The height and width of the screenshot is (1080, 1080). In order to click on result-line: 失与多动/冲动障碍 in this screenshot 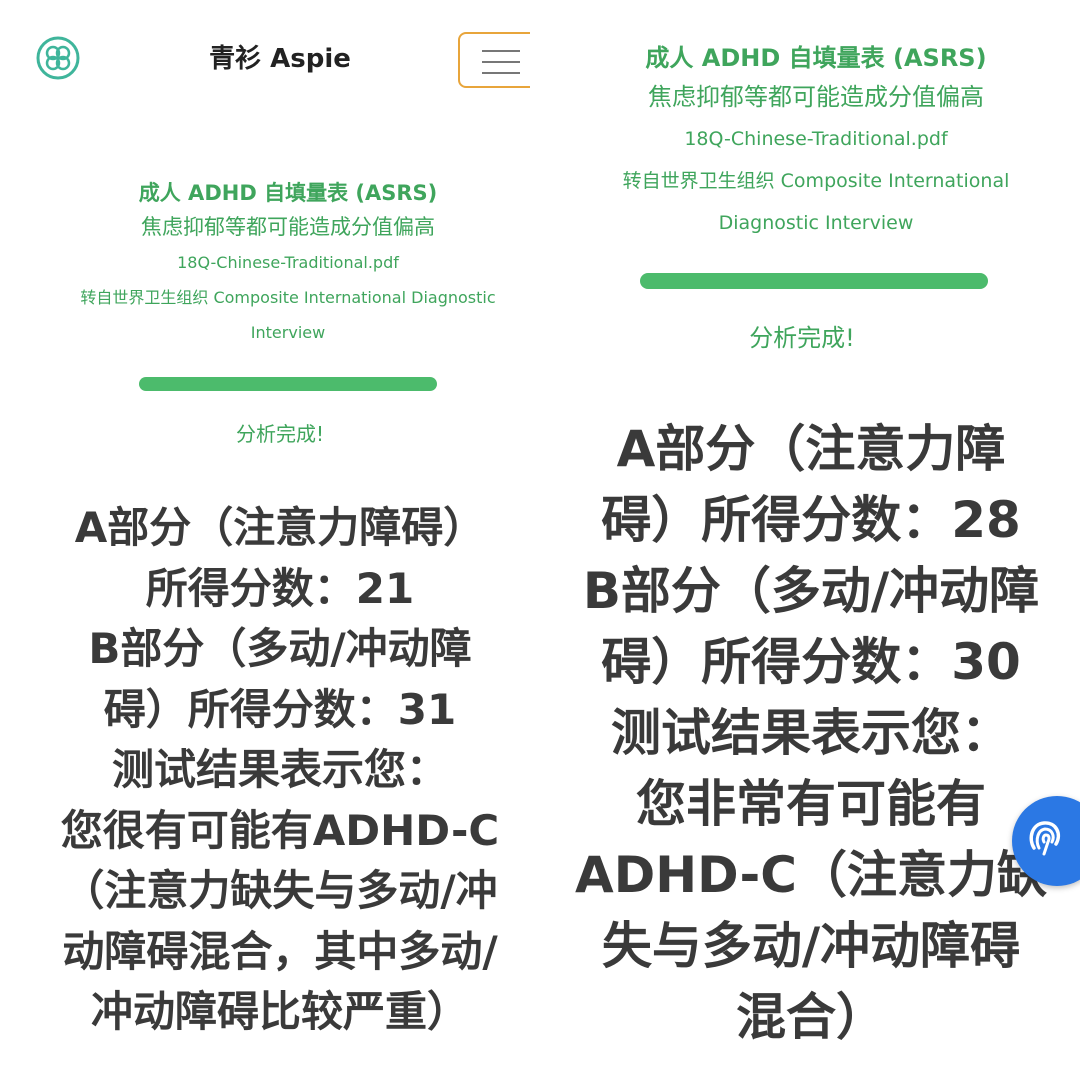, I will do `click(811, 946)`.